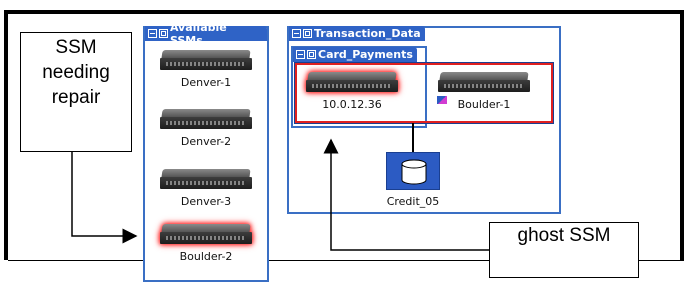 This screenshot has width=688, height=290. I want to click on ghost-arrow, so click(406, 194).